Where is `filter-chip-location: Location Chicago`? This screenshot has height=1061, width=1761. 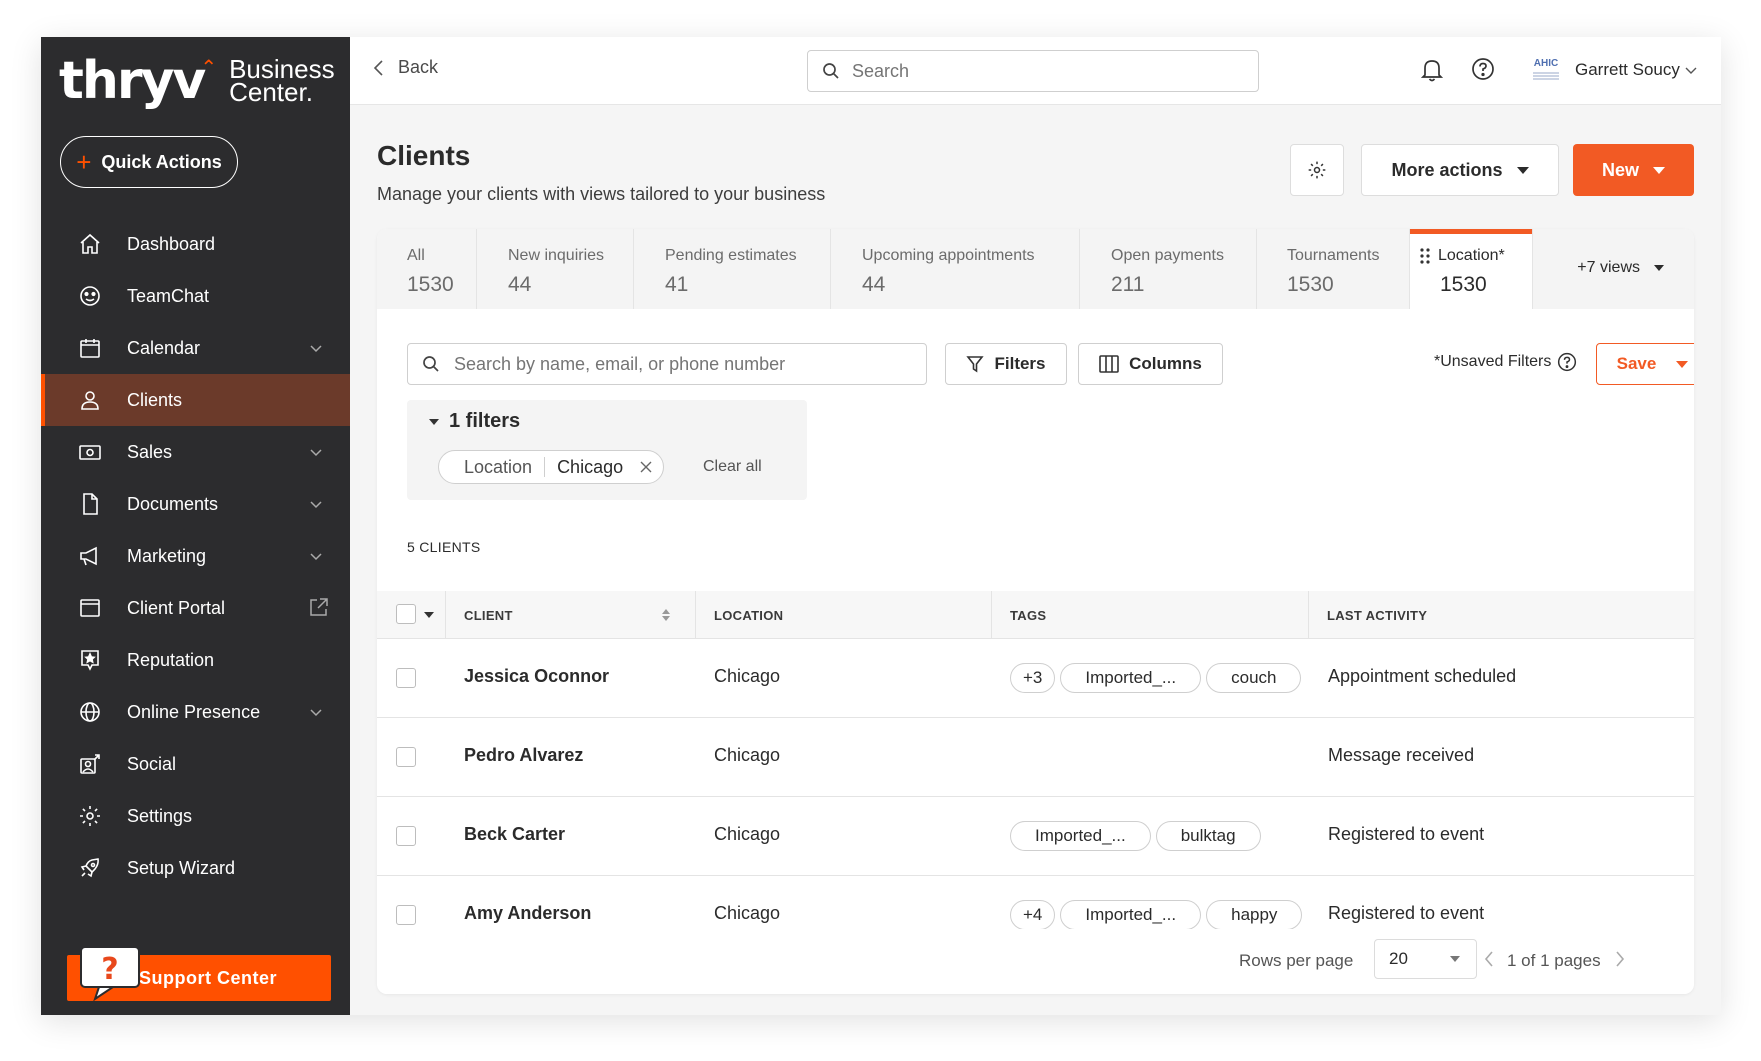 filter-chip-location: Location Chicago is located at coordinates (551, 467).